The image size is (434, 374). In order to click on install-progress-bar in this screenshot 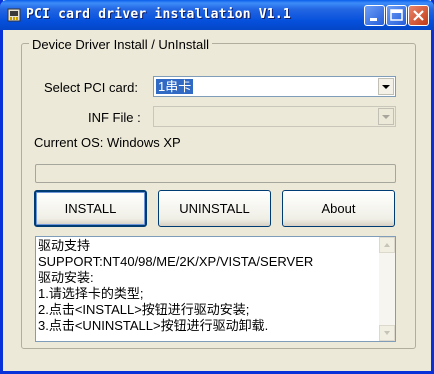, I will do `click(215, 173)`.